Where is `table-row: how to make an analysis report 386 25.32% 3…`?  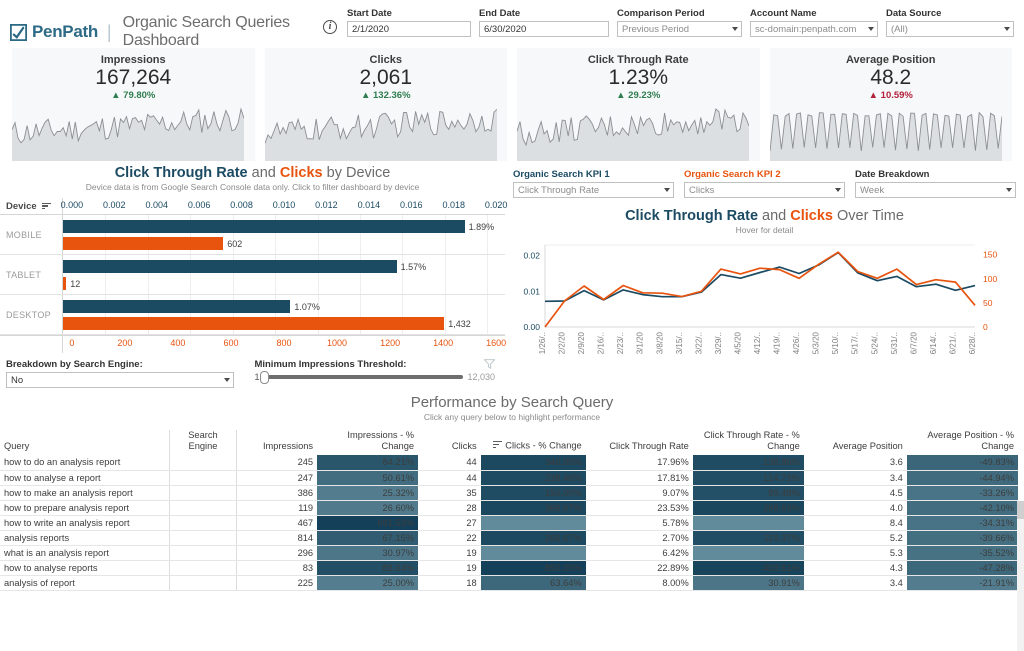
table-row: how to make an analysis report 386 25.32% 3… is located at coordinates (509, 493).